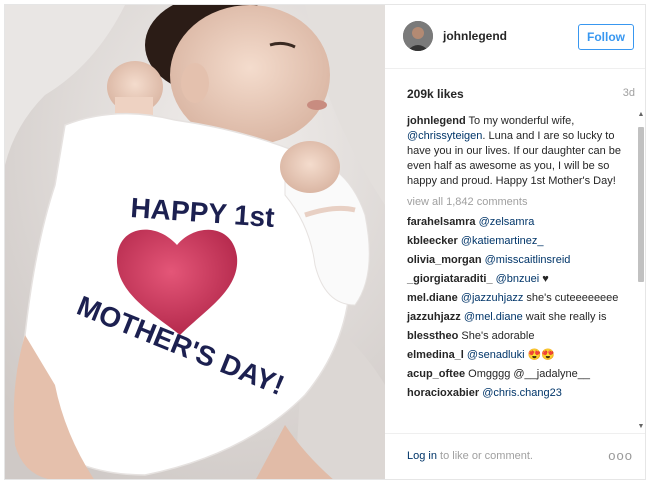  I want to click on comment-mention: @jazzuhjazz, so click(492, 298).